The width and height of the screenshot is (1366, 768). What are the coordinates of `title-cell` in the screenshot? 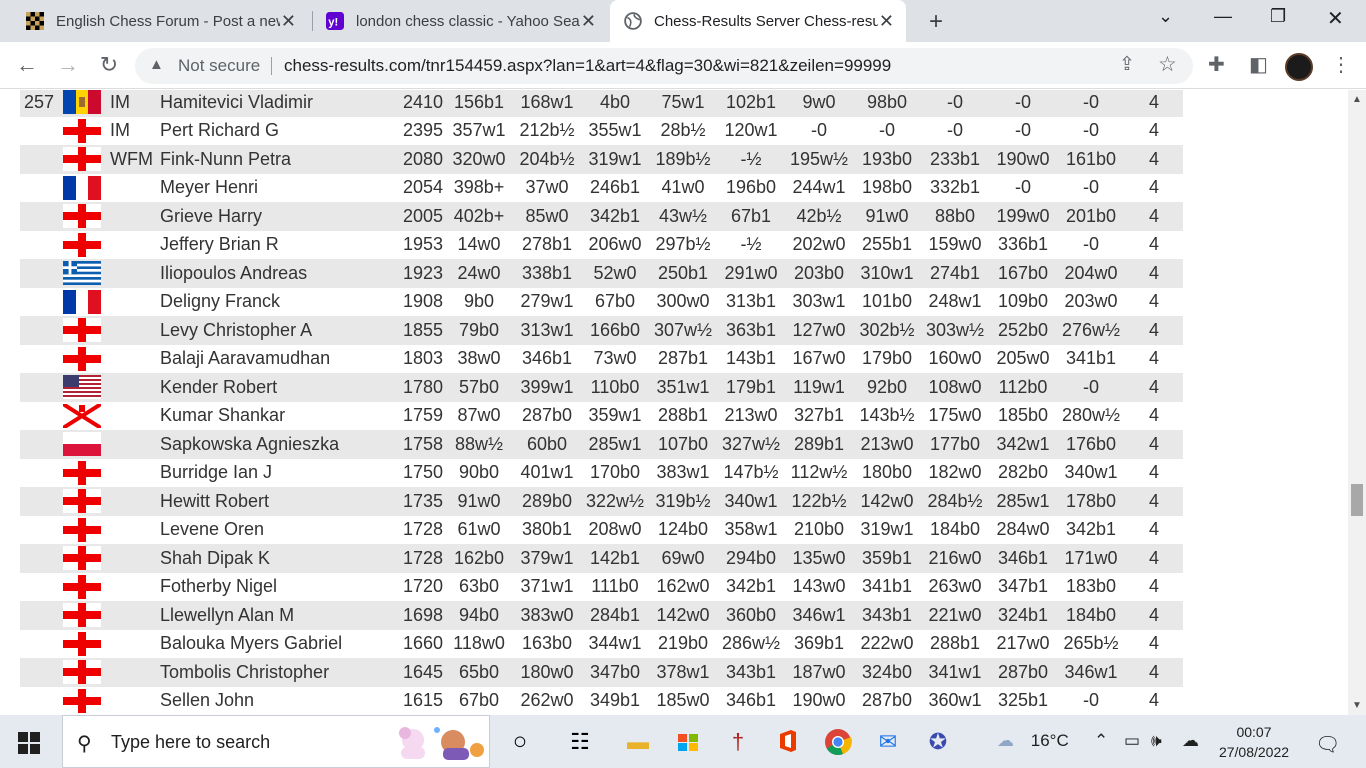 It's located at (129, 330).